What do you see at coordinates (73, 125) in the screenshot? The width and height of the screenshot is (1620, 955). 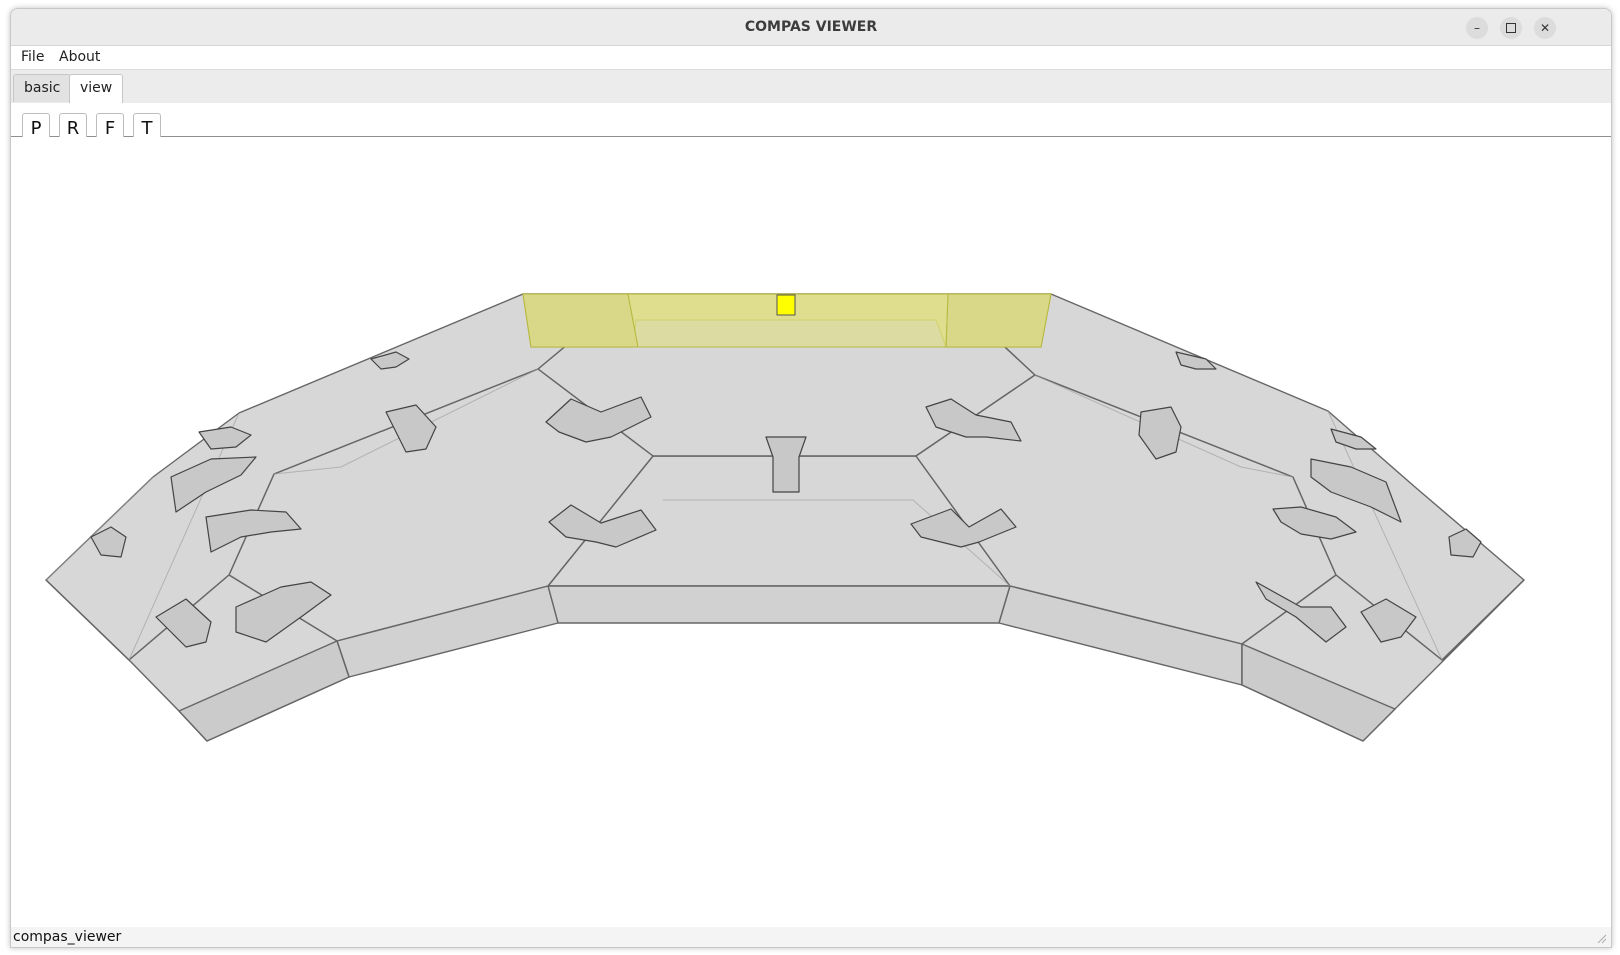 I see `right-view-button: R` at bounding box center [73, 125].